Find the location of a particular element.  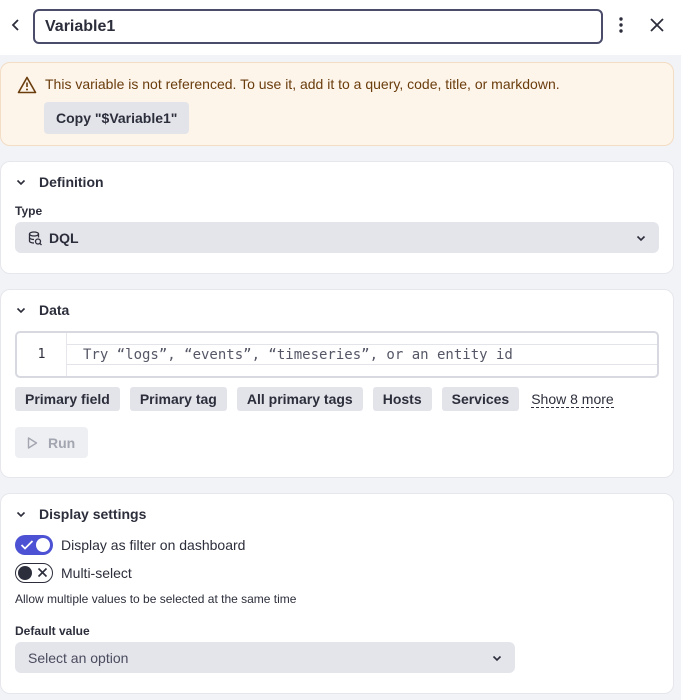

display-settings-title: Display settings is located at coordinates (93, 514).